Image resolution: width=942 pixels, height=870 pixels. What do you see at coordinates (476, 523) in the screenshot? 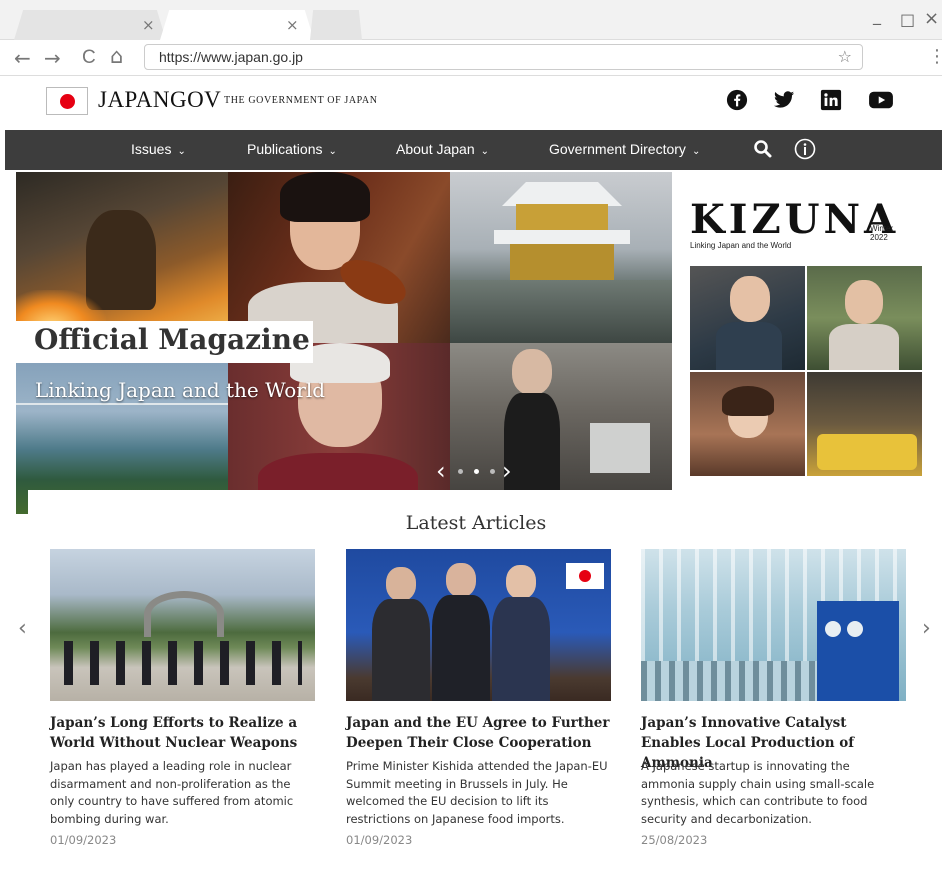
I see `section-title: Latest Articles` at bounding box center [476, 523].